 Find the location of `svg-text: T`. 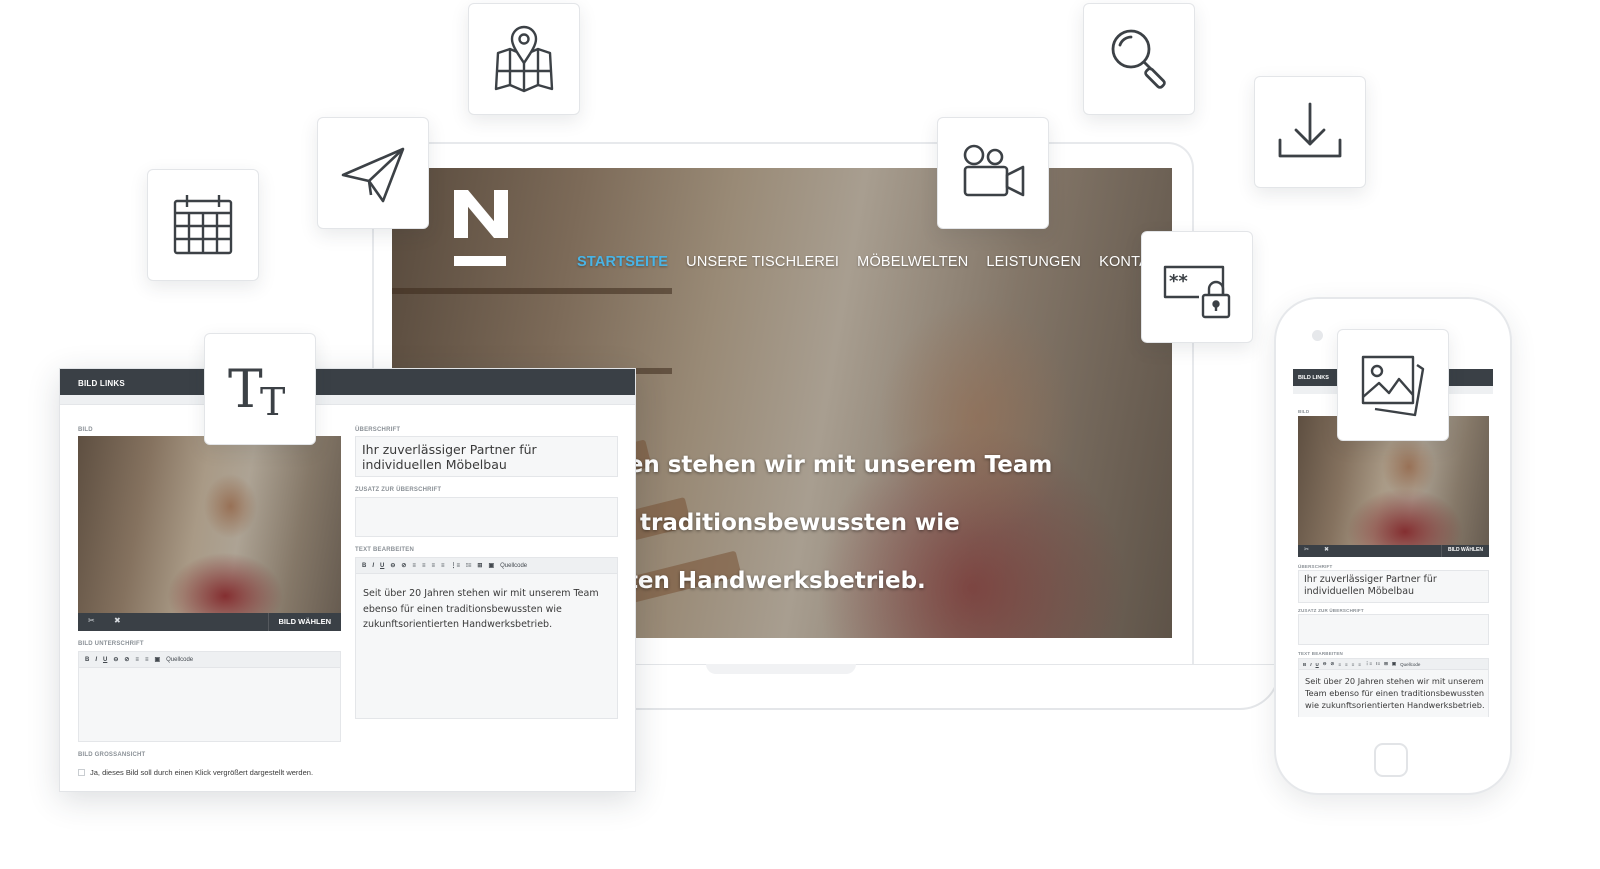

svg-text: T is located at coordinates (272, 402).